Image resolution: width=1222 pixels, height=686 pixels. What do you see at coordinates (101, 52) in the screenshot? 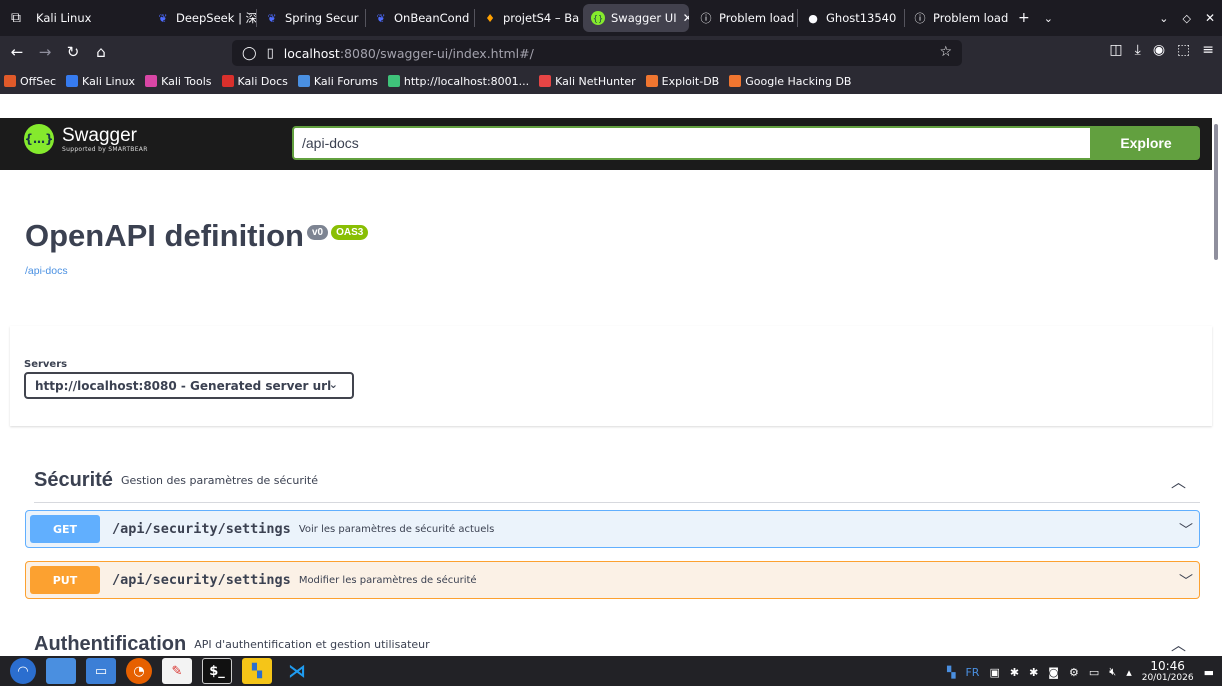
I see `home-icon: ⌂` at bounding box center [101, 52].